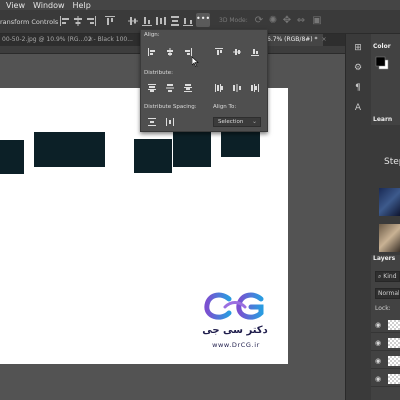 Image resolution: width=400 pixels, height=400 pixels. I want to click on close-icon: ×, so click(324, 39).